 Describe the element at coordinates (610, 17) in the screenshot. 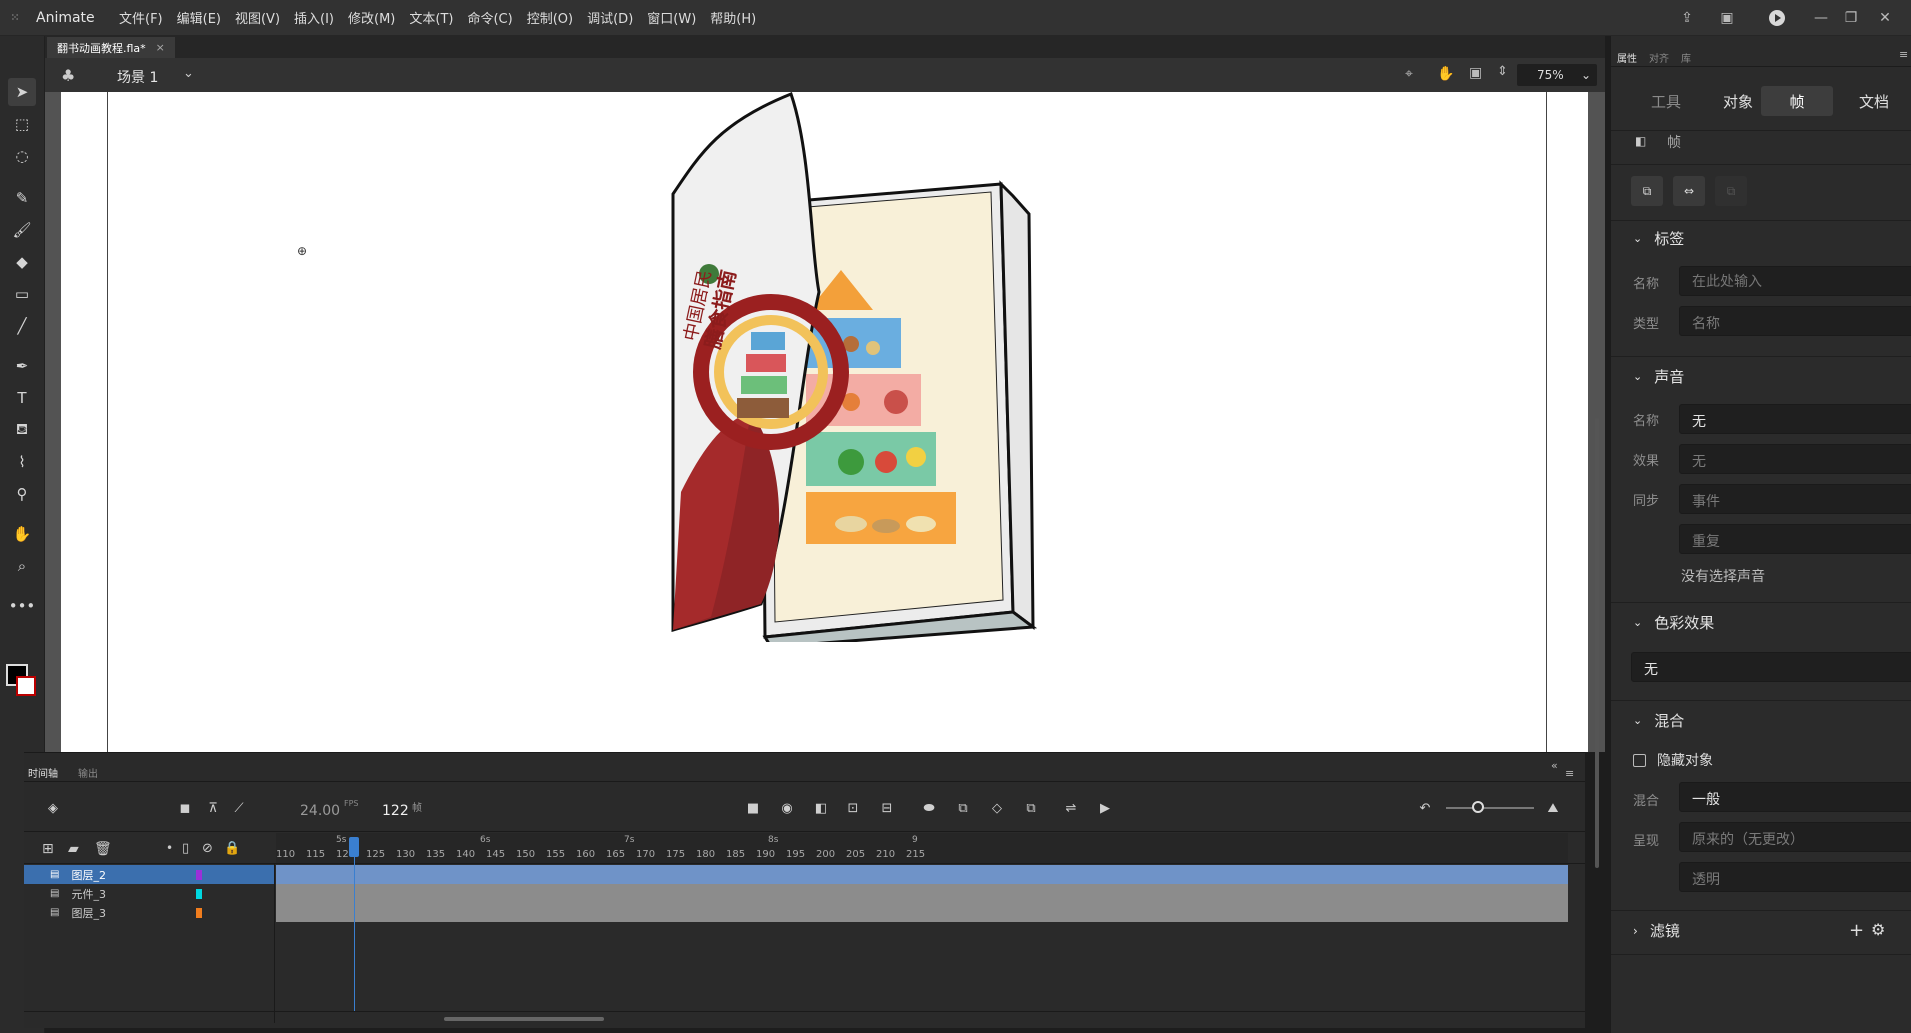

I see `menu-debug: 调试(D)` at that location.